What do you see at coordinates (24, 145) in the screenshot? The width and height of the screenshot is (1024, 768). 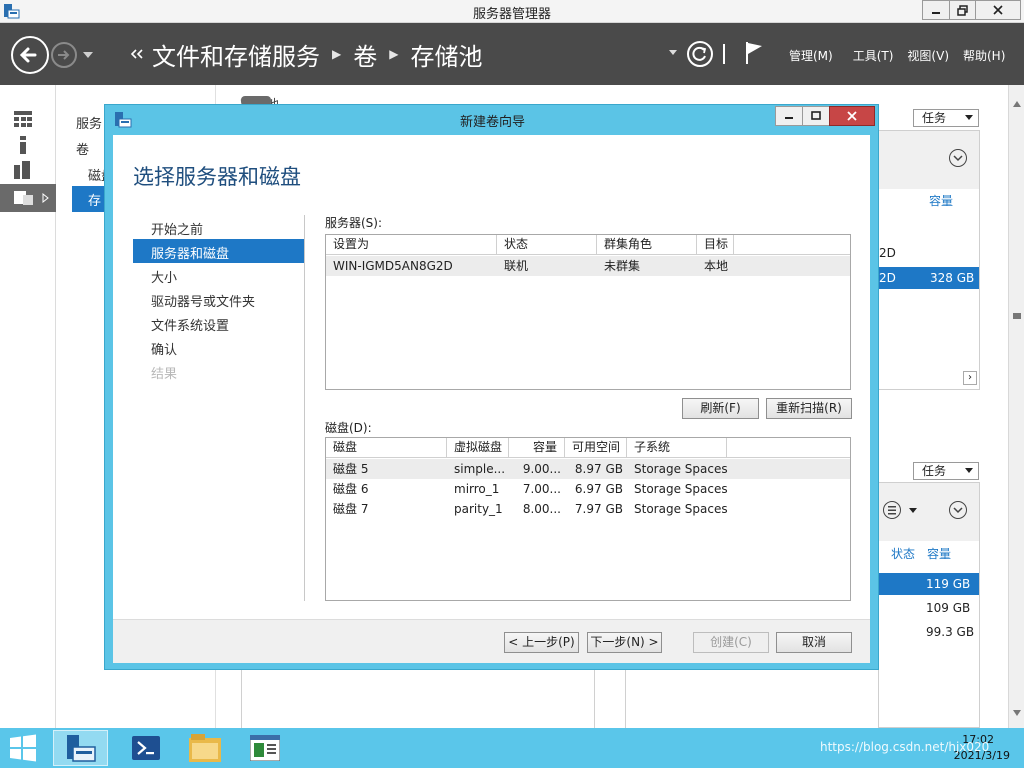 I see `local-server-icon` at bounding box center [24, 145].